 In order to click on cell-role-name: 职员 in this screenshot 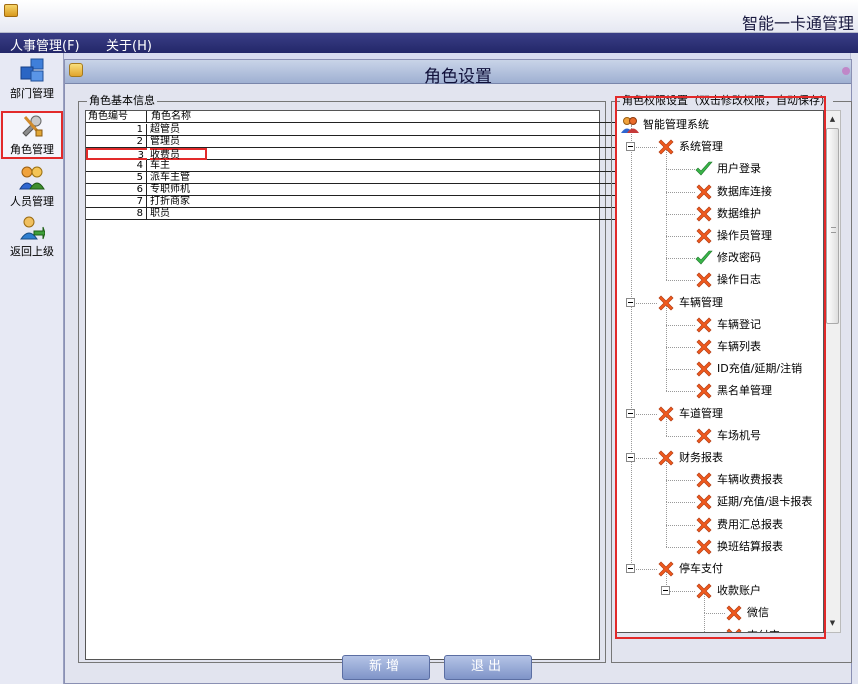, I will do `click(160, 213)`.